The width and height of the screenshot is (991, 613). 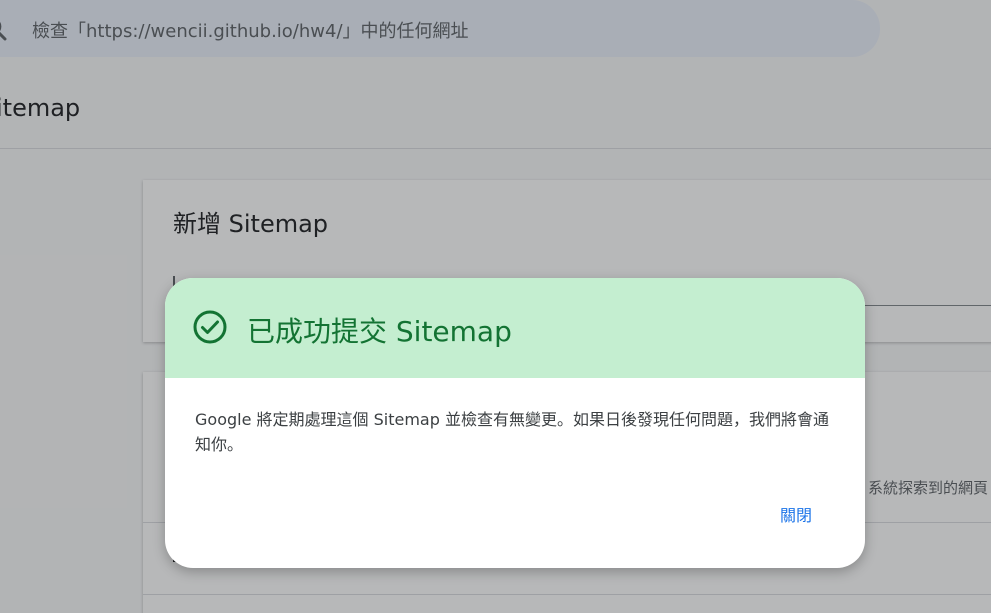 What do you see at coordinates (210, 327) in the screenshot?
I see `check-circle-icon` at bounding box center [210, 327].